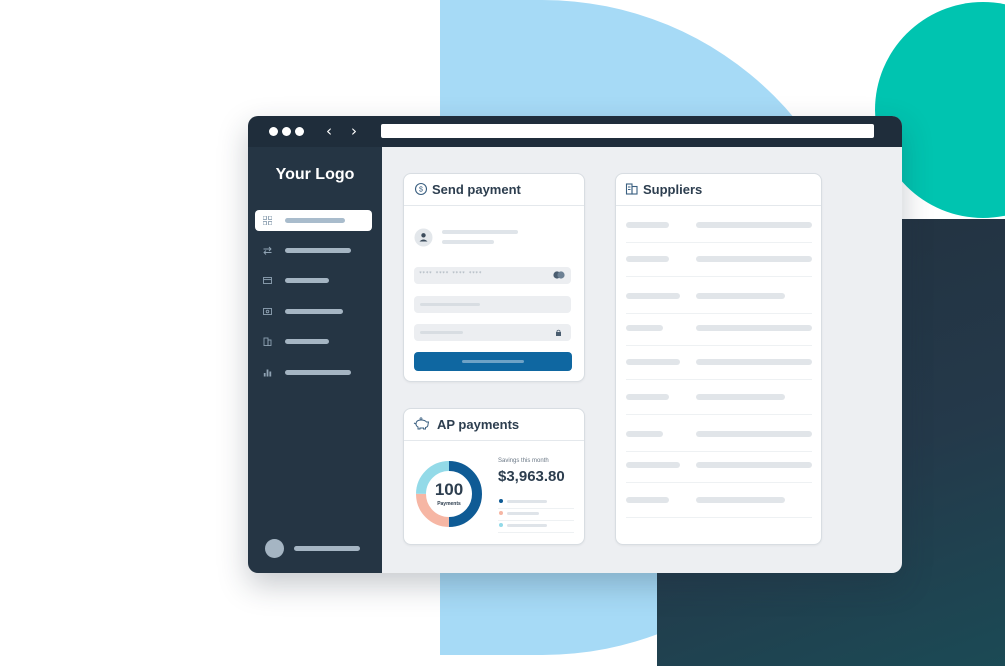 This screenshot has height=666, width=1005. Describe the element at coordinates (531, 476) in the screenshot. I see `savings-value: $3,963.80` at that location.